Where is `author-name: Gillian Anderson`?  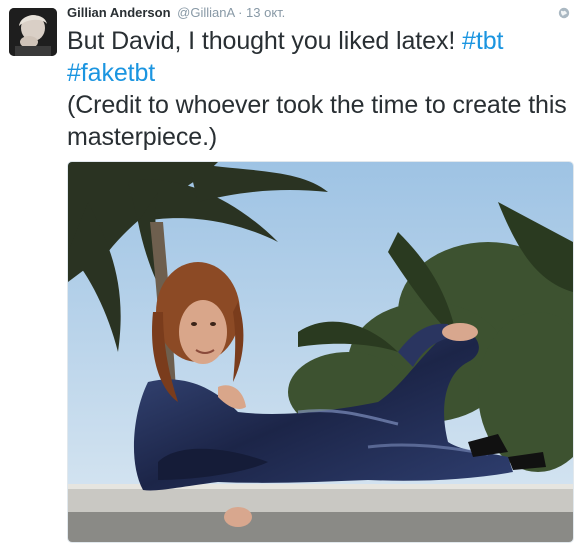 author-name: Gillian Anderson is located at coordinates (119, 12).